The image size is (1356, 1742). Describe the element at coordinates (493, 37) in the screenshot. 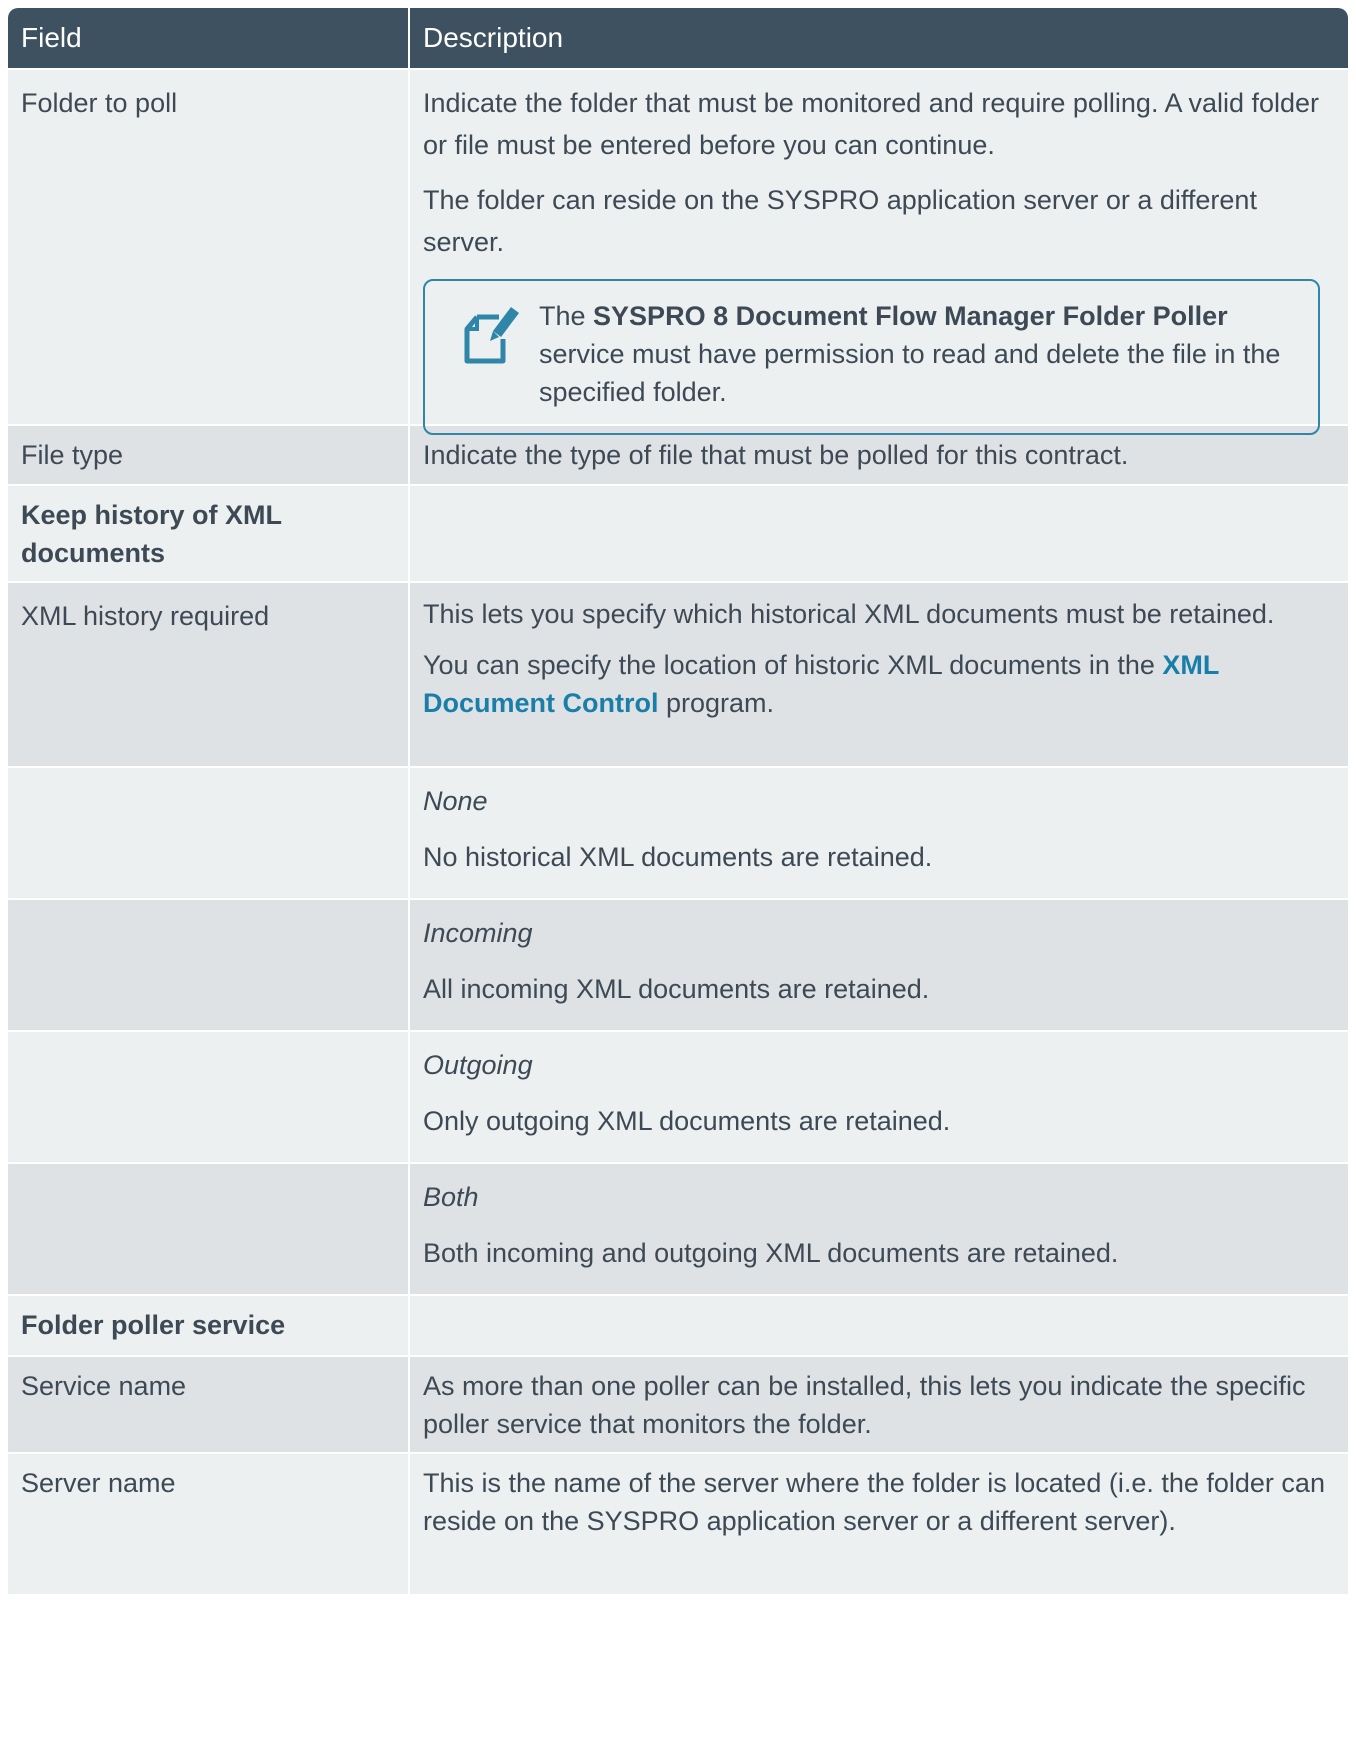

I see `header-description: Description` at that location.